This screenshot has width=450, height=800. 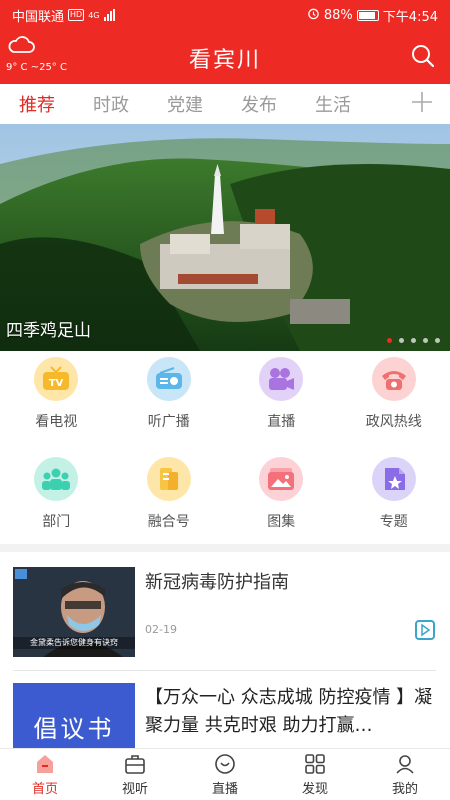 I want to click on search-icon, so click(x=423, y=56).